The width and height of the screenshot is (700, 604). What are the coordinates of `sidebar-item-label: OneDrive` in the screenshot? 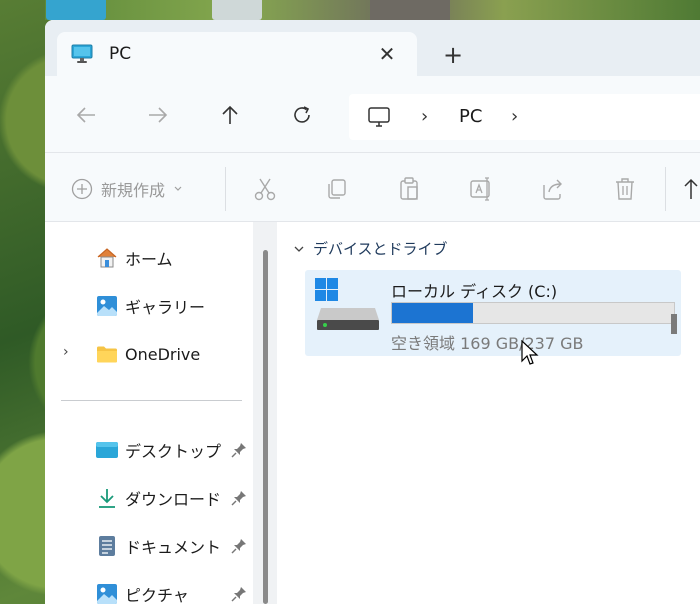 It's located at (163, 354).